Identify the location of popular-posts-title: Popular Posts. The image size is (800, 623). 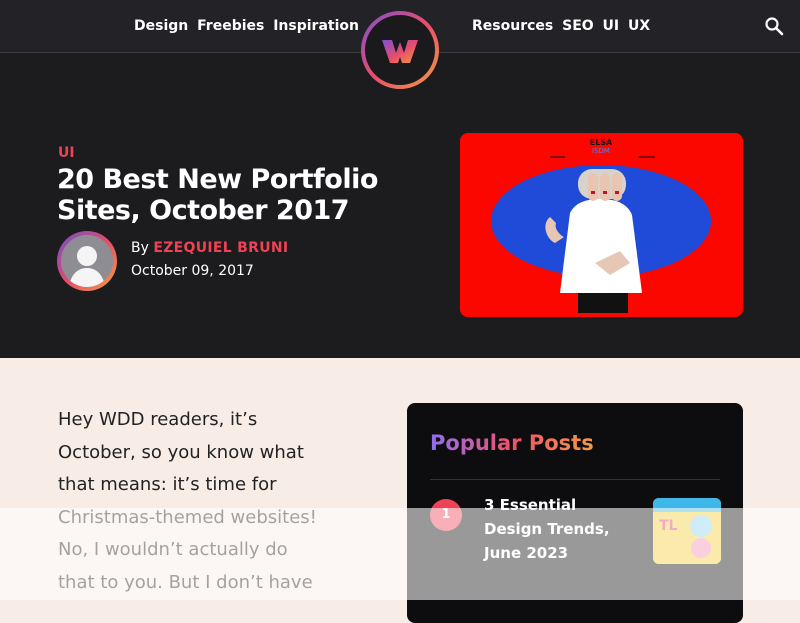
(512, 443).